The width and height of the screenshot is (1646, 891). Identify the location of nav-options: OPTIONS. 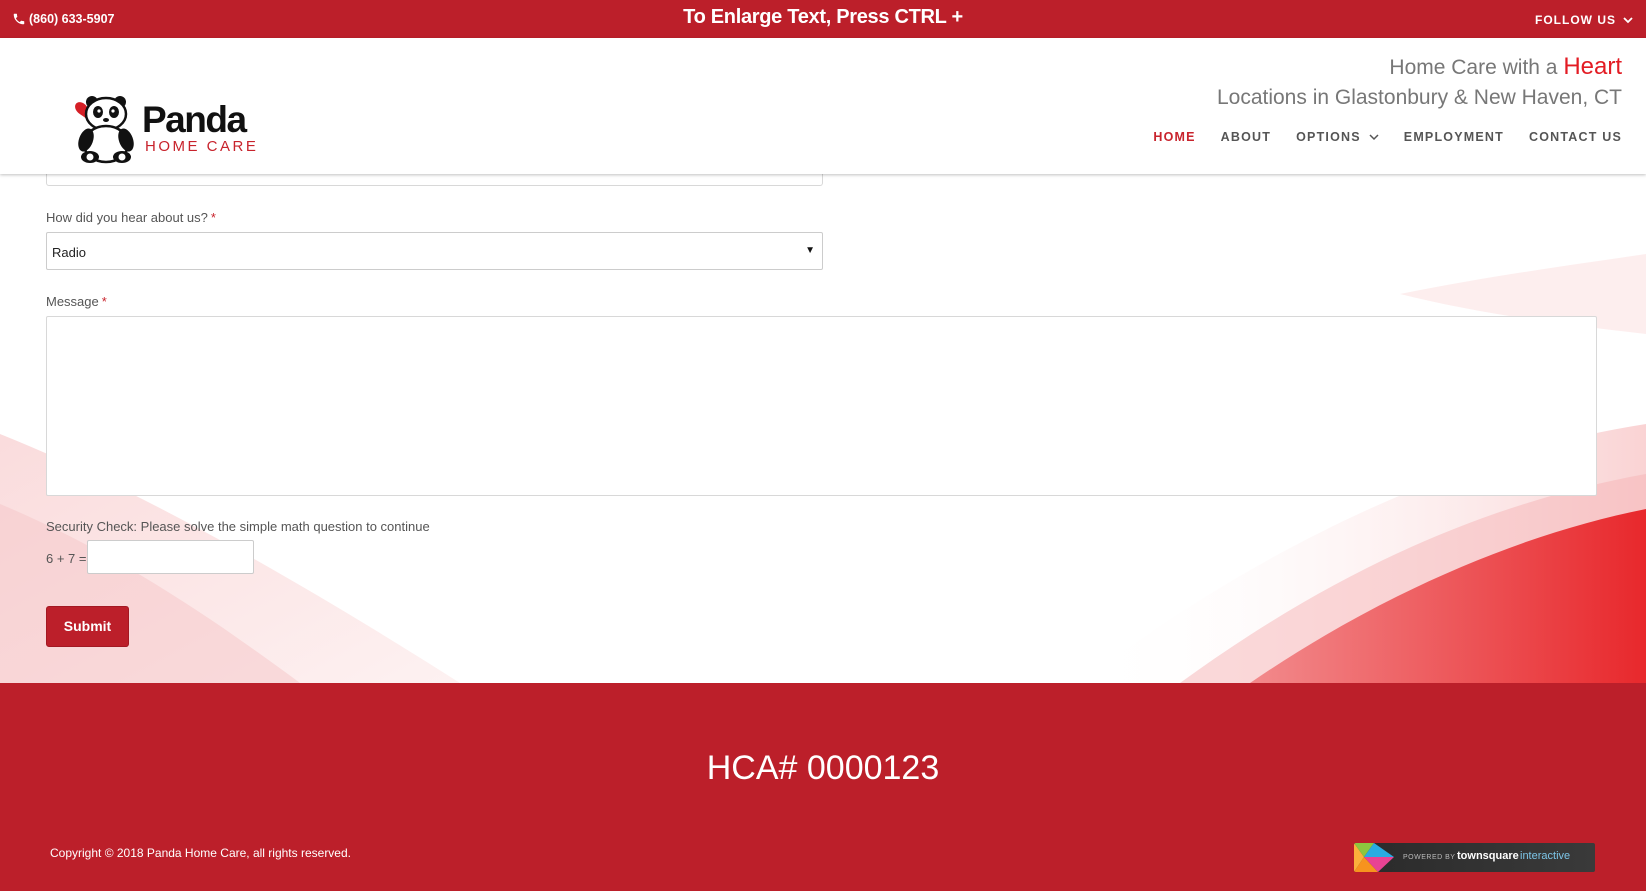
(1337, 137).